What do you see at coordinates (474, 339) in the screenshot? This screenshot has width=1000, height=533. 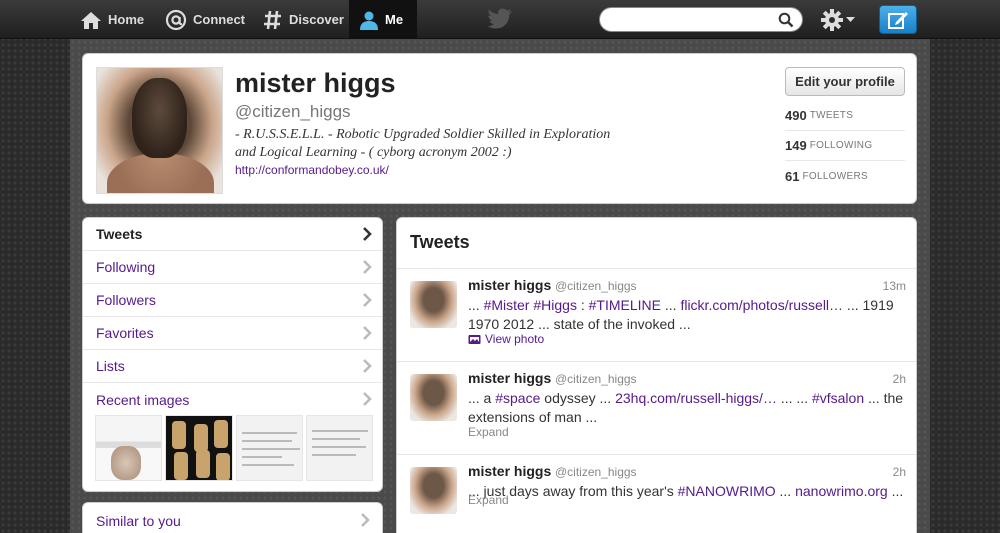 I see `photo-icon` at bounding box center [474, 339].